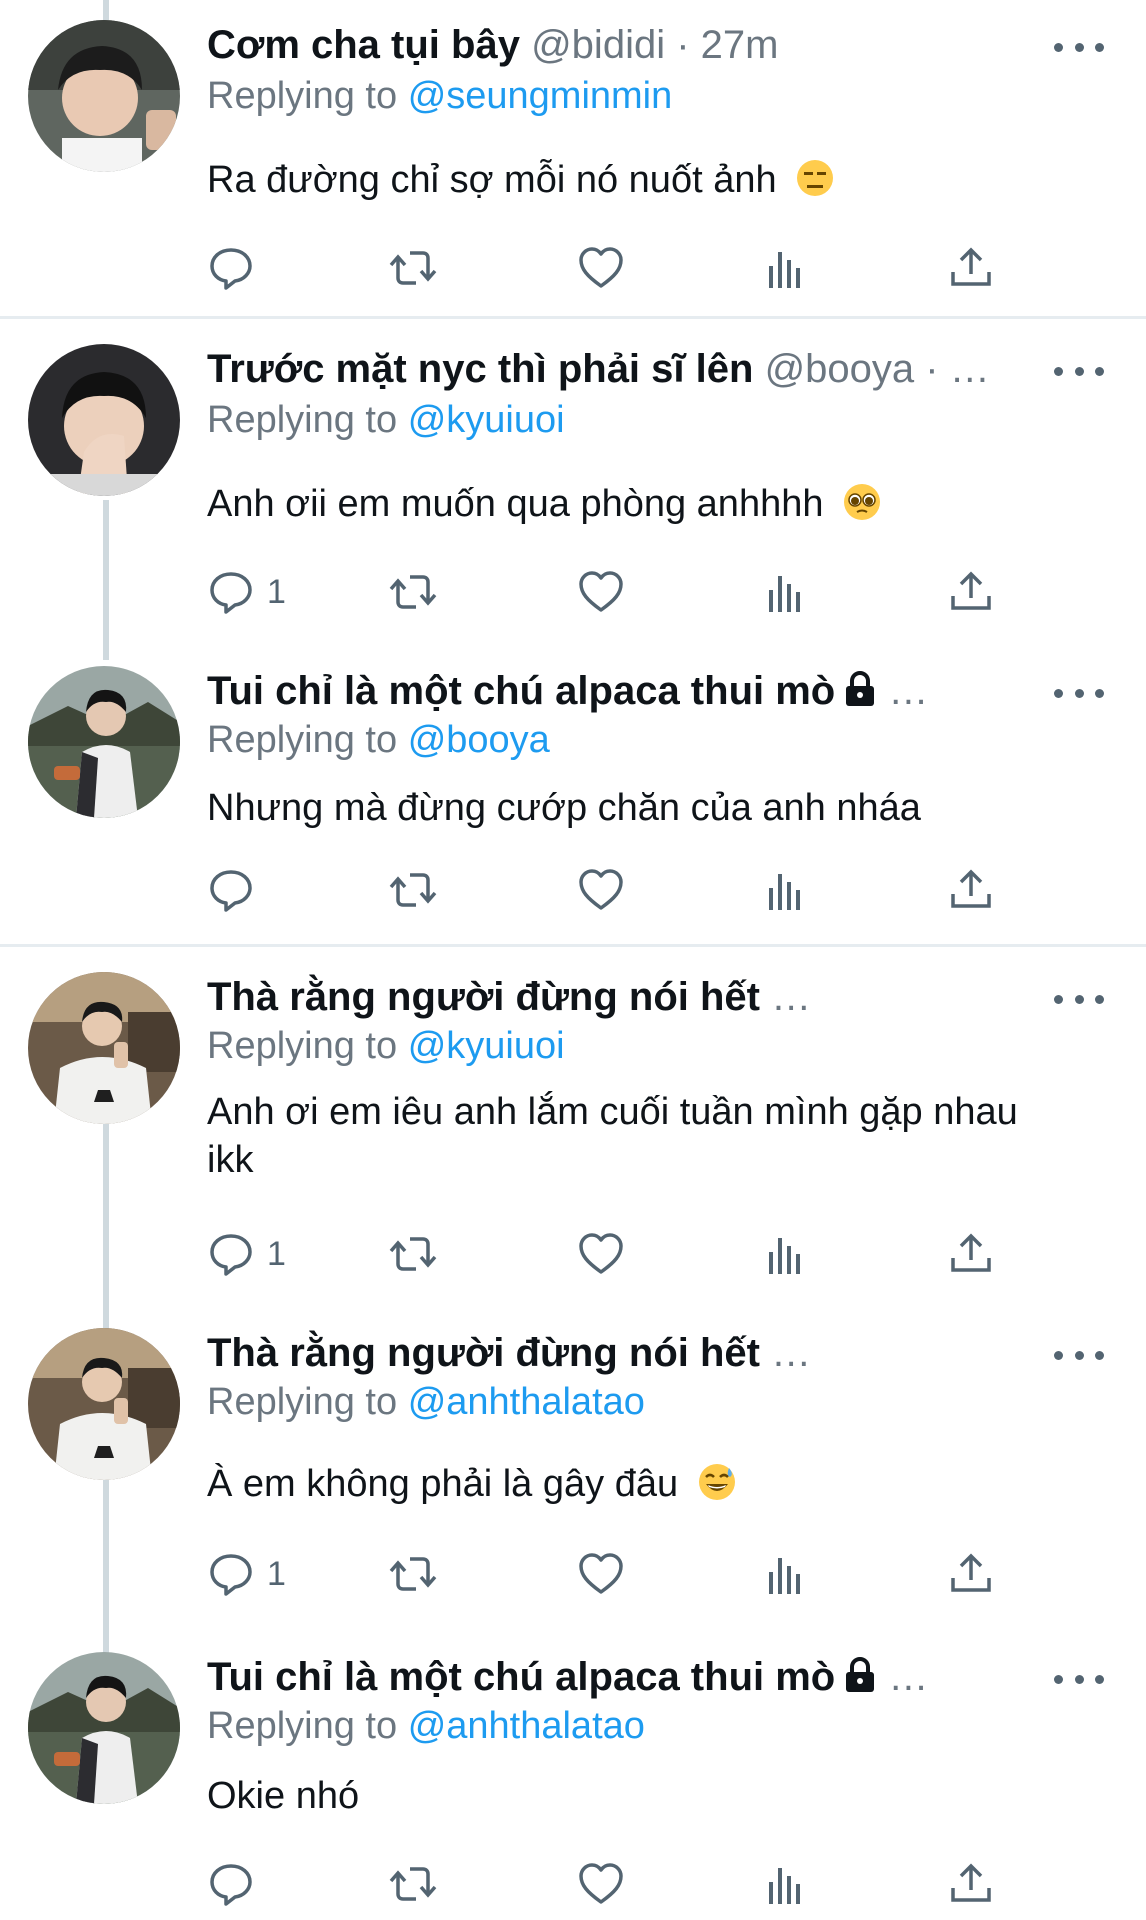  Describe the element at coordinates (386, 420) in the screenshot. I see `replying-to: Replying to @kyuiuoi` at that location.